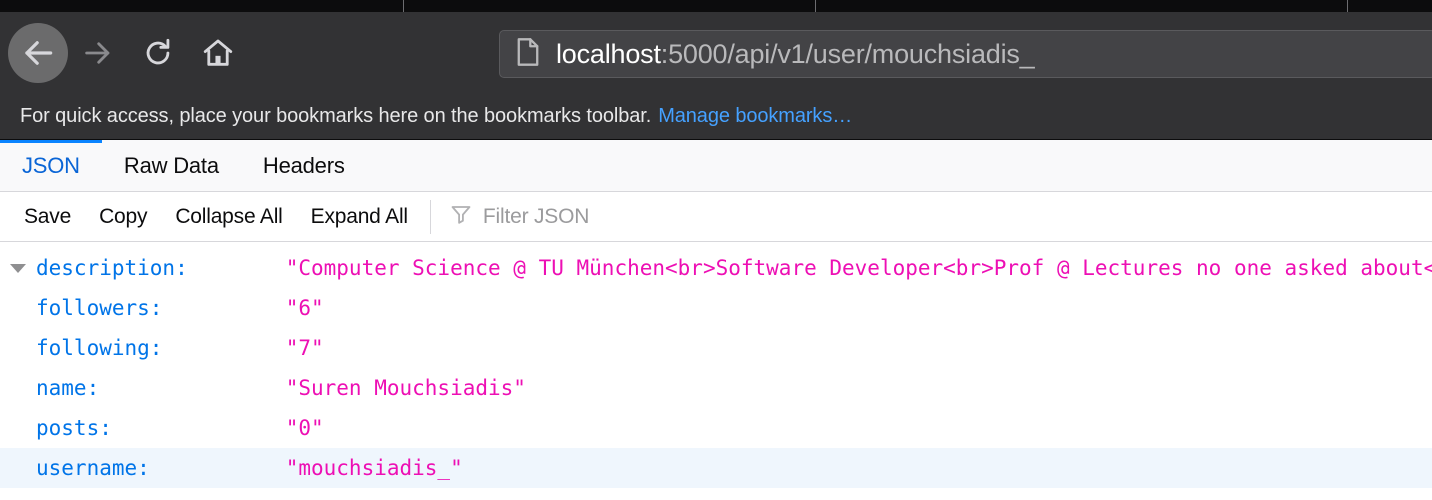 The height and width of the screenshot is (500, 1432). What do you see at coordinates (304, 348) in the screenshot?
I see `json-value: "7"` at bounding box center [304, 348].